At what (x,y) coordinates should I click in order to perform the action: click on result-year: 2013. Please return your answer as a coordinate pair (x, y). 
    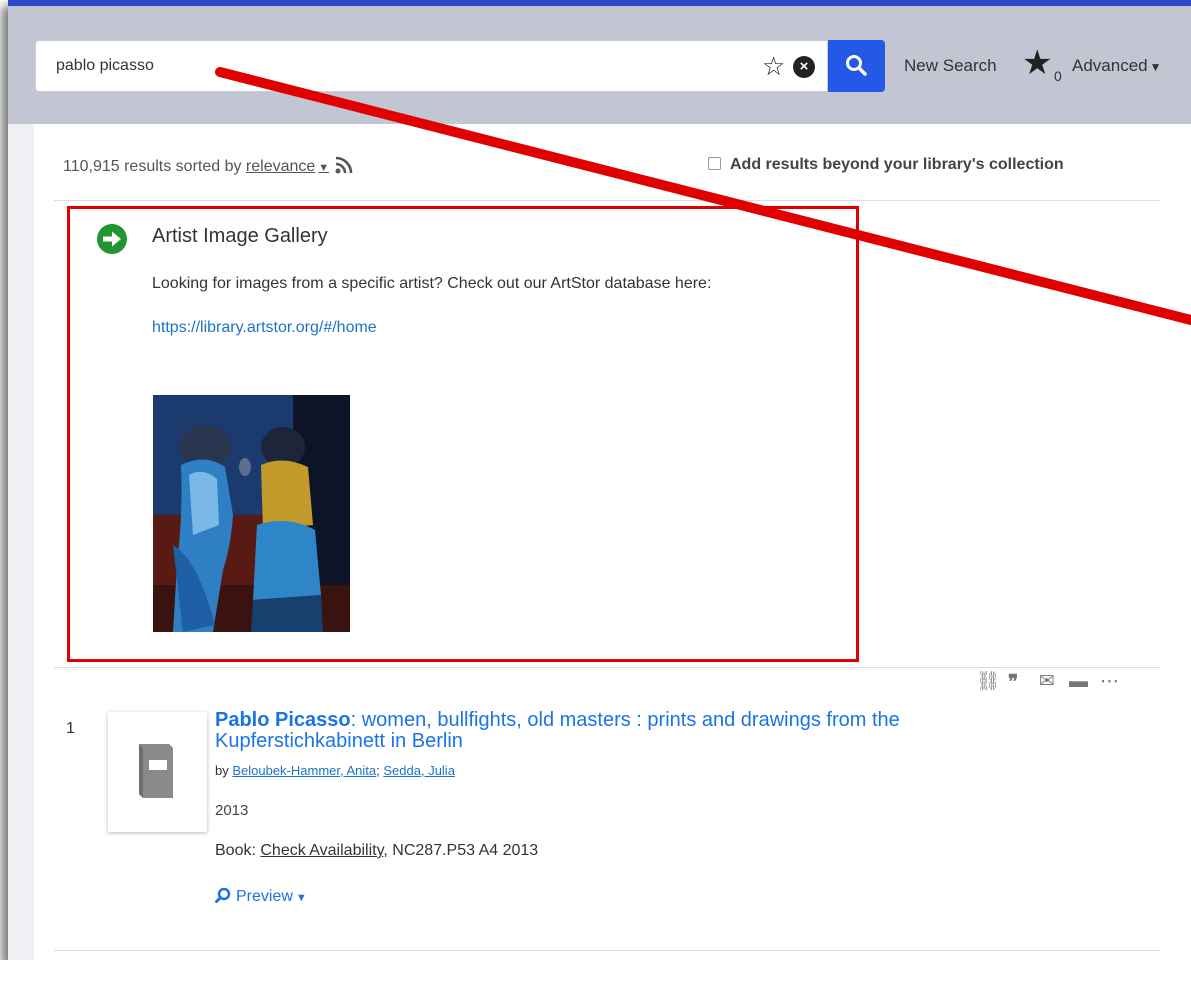
    Looking at the image, I should click on (232, 810).